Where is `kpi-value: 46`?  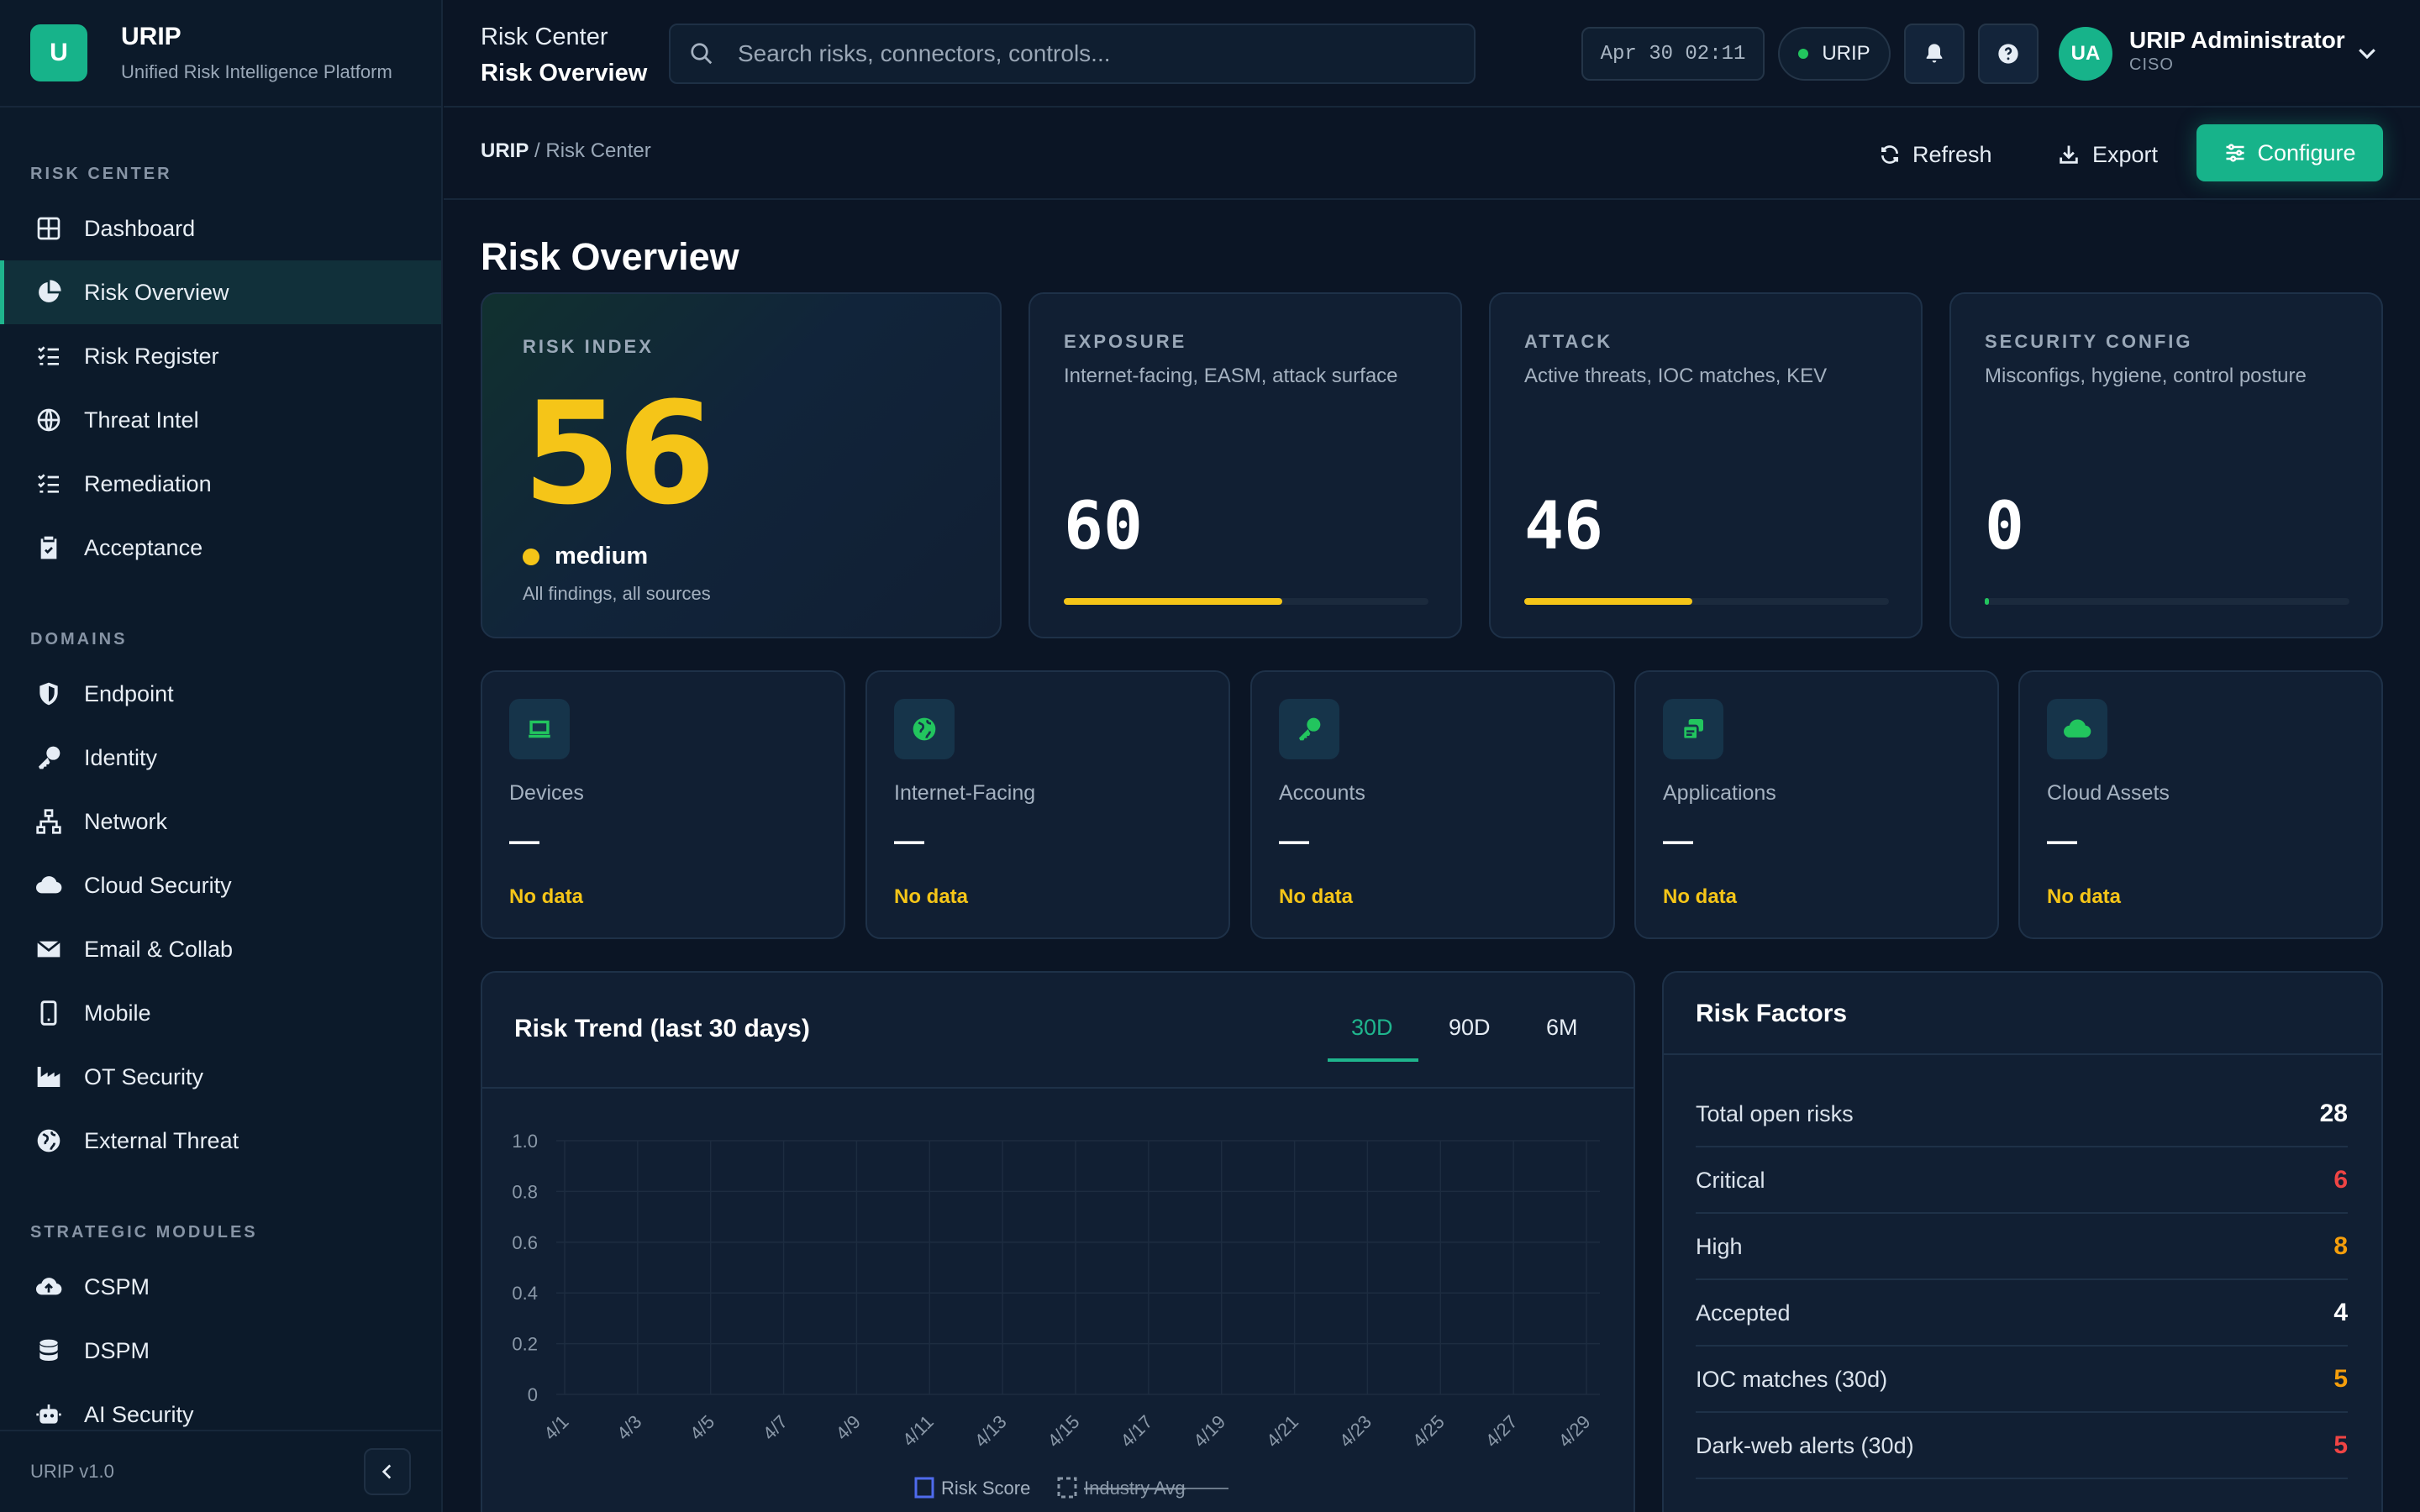
kpi-value: 46 is located at coordinates (1563, 526).